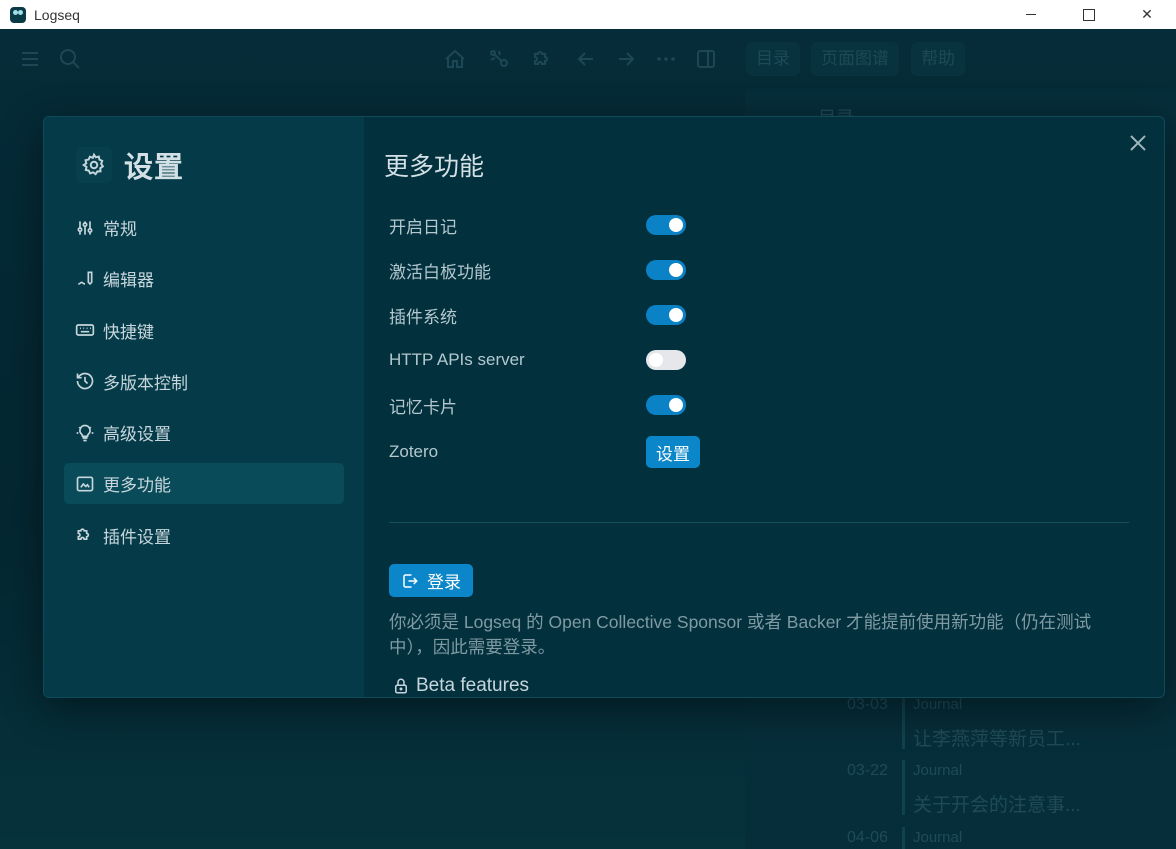 The width and height of the screenshot is (1176, 849). I want to click on feature-row-flashcards: 记忆卡片, so click(554, 405).